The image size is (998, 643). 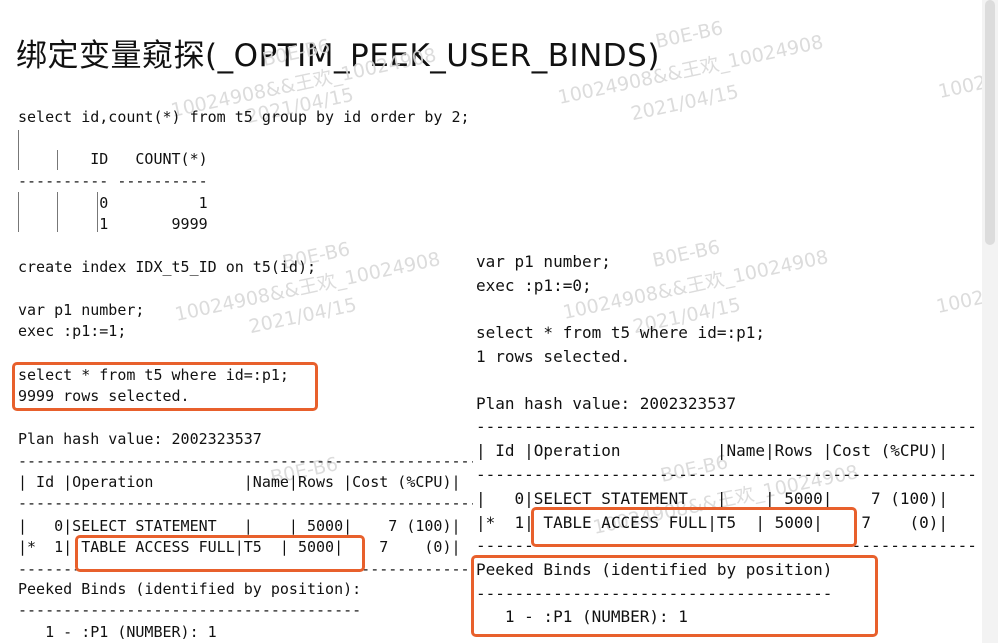 I want to click on exec-bind: exec :p1:=0;, so click(x=534, y=285).